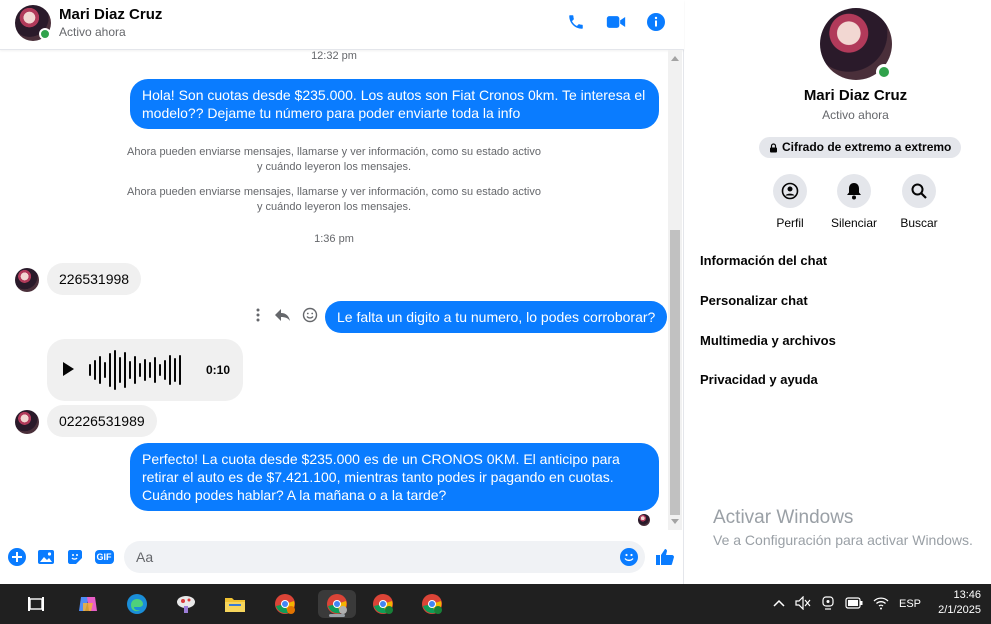 This screenshot has height=624, width=991. Describe the element at coordinates (803, 604) in the screenshot. I see `volume-muted-icon` at that location.